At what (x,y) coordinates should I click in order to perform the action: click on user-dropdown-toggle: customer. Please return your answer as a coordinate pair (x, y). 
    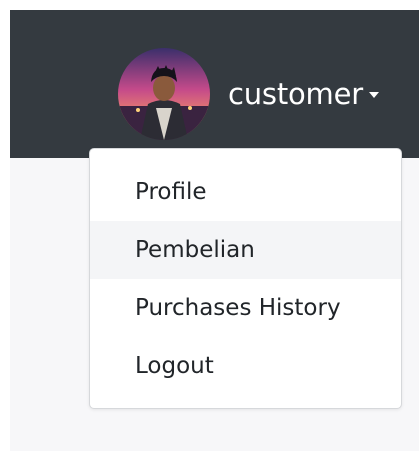
    Looking at the image, I should click on (248, 94).